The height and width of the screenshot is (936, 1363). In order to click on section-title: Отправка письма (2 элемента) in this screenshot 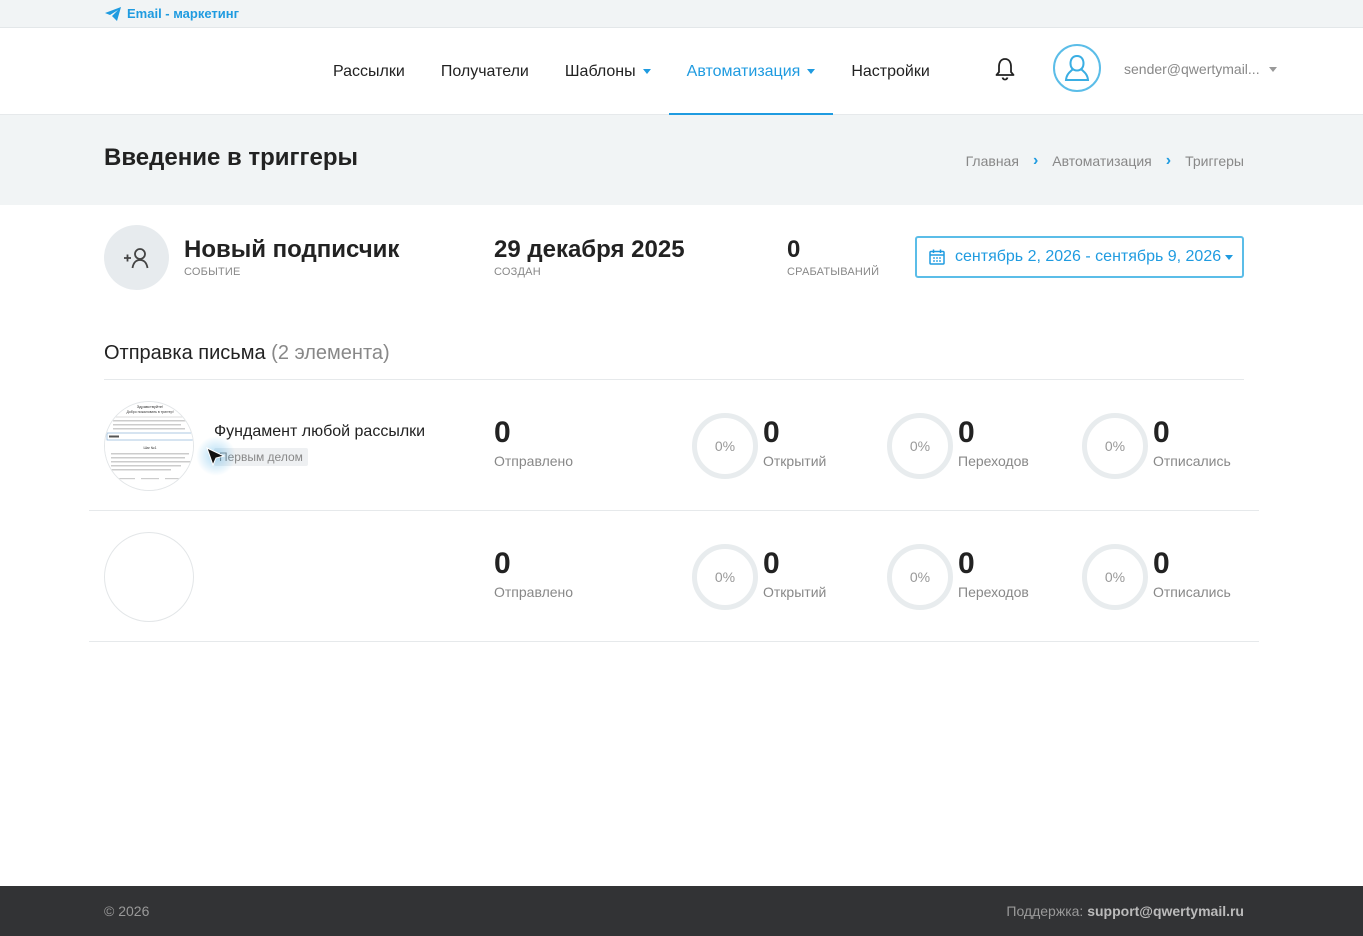, I will do `click(247, 353)`.